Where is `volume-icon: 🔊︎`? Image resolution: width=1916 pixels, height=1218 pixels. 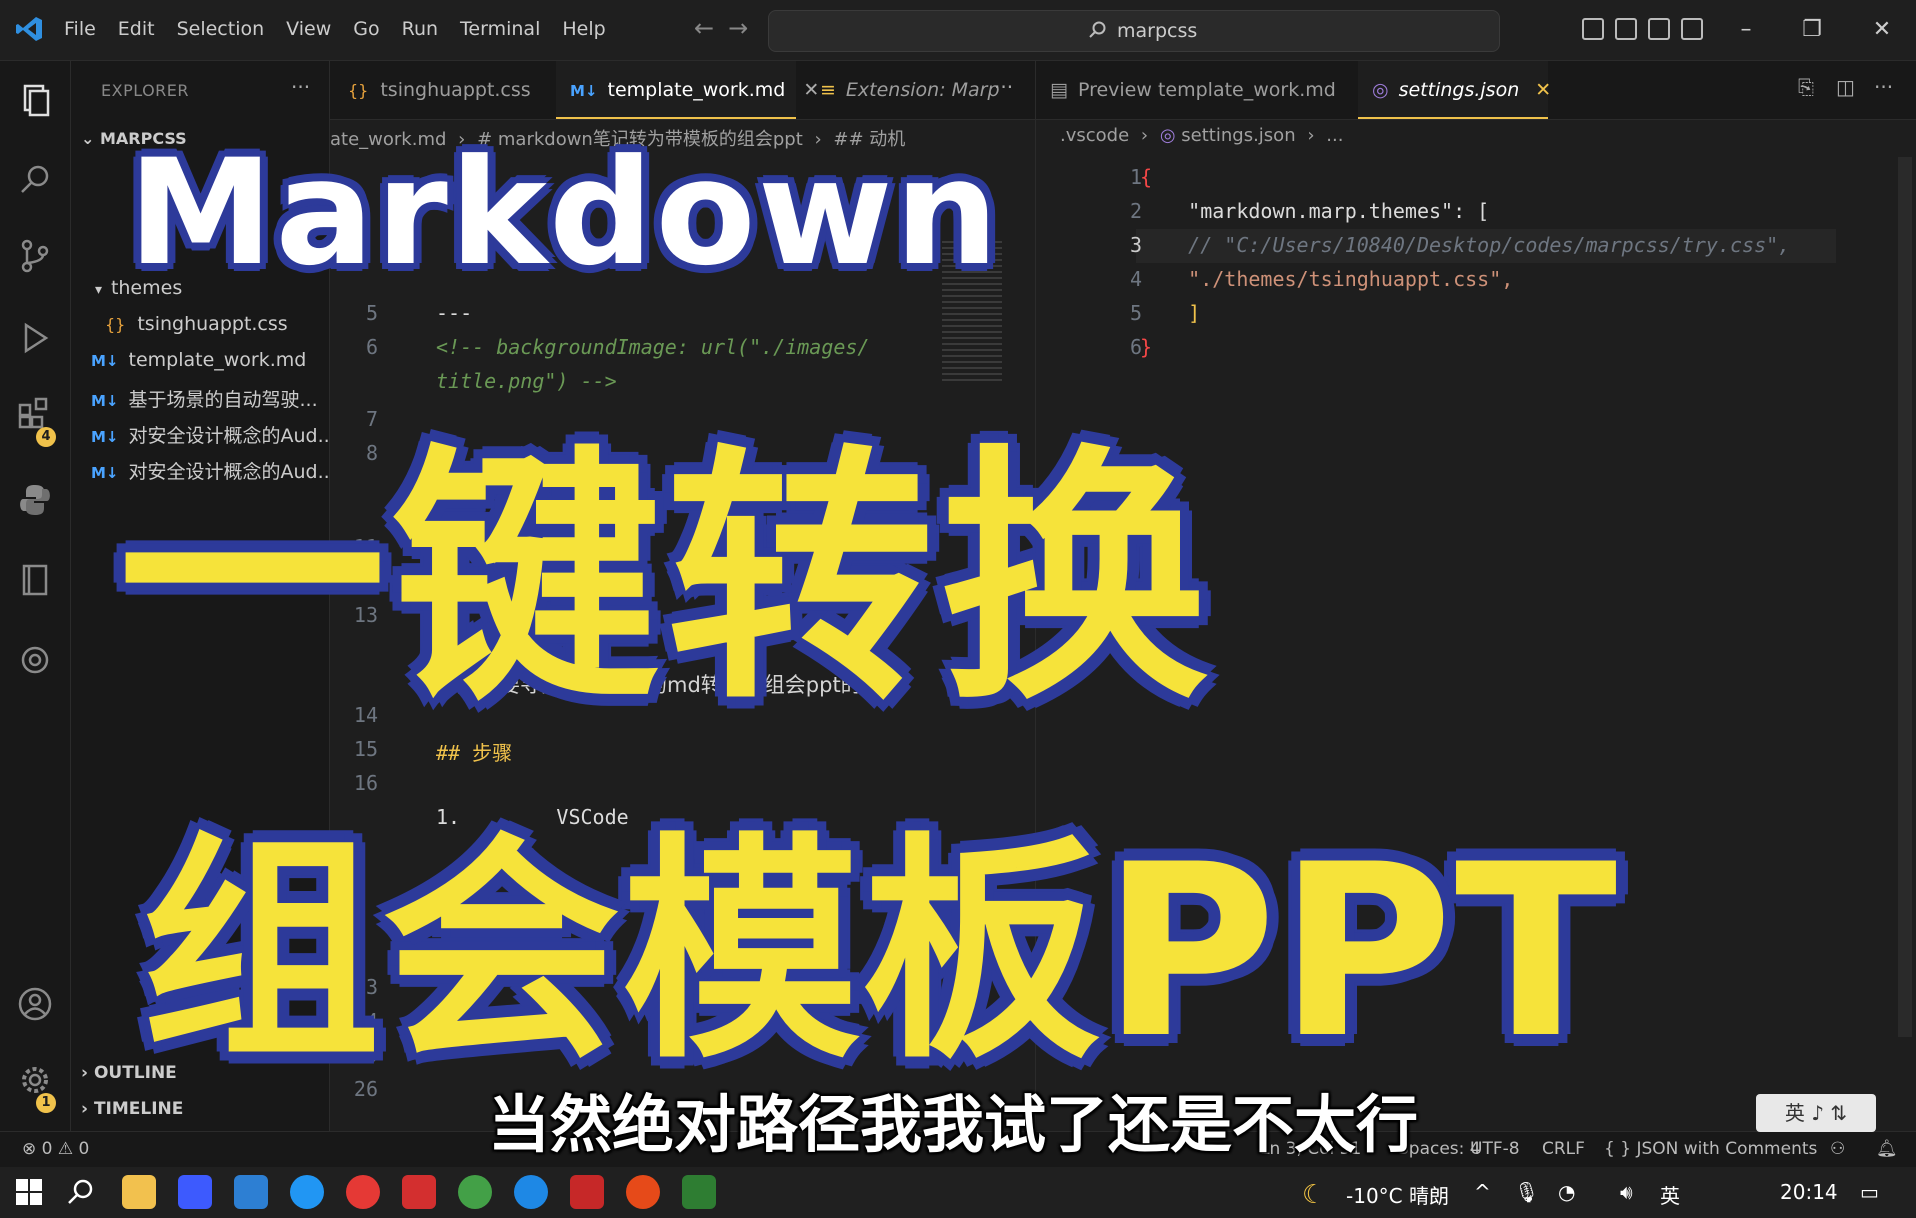 volume-icon: 🔊︎ is located at coordinates (1626, 1192).